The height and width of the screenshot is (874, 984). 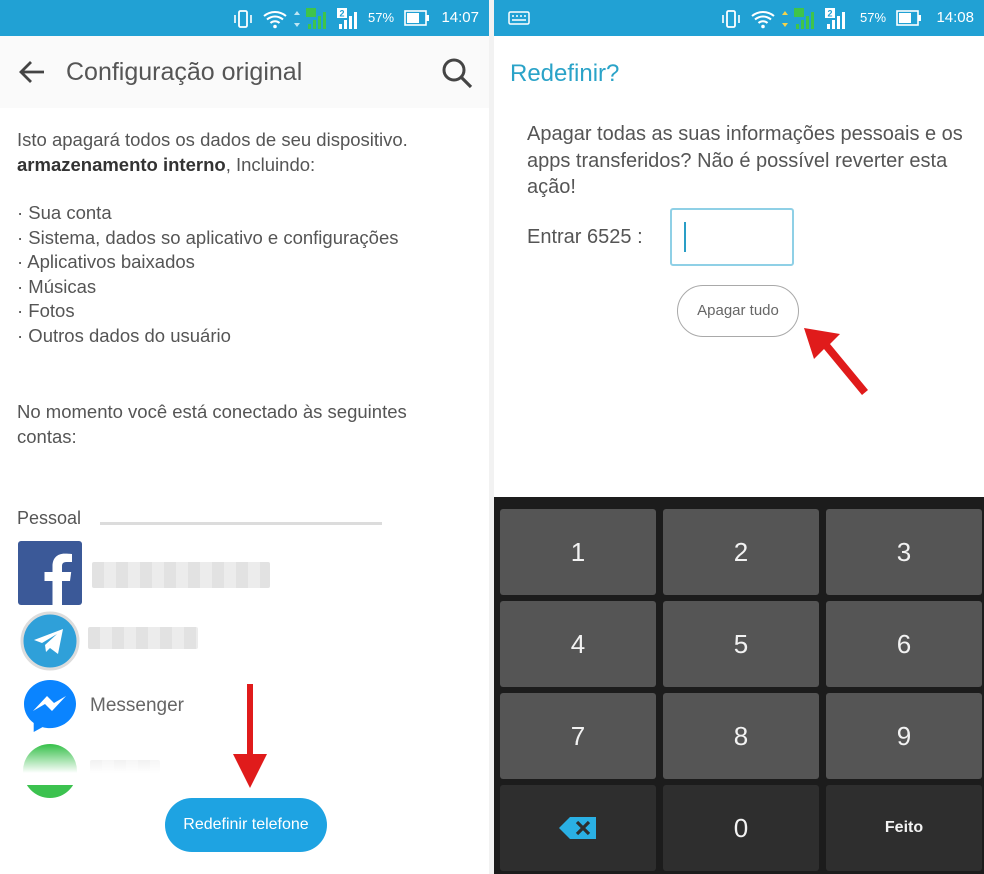 What do you see at coordinates (184, 72) in the screenshot?
I see `page-title: Configuração original` at bounding box center [184, 72].